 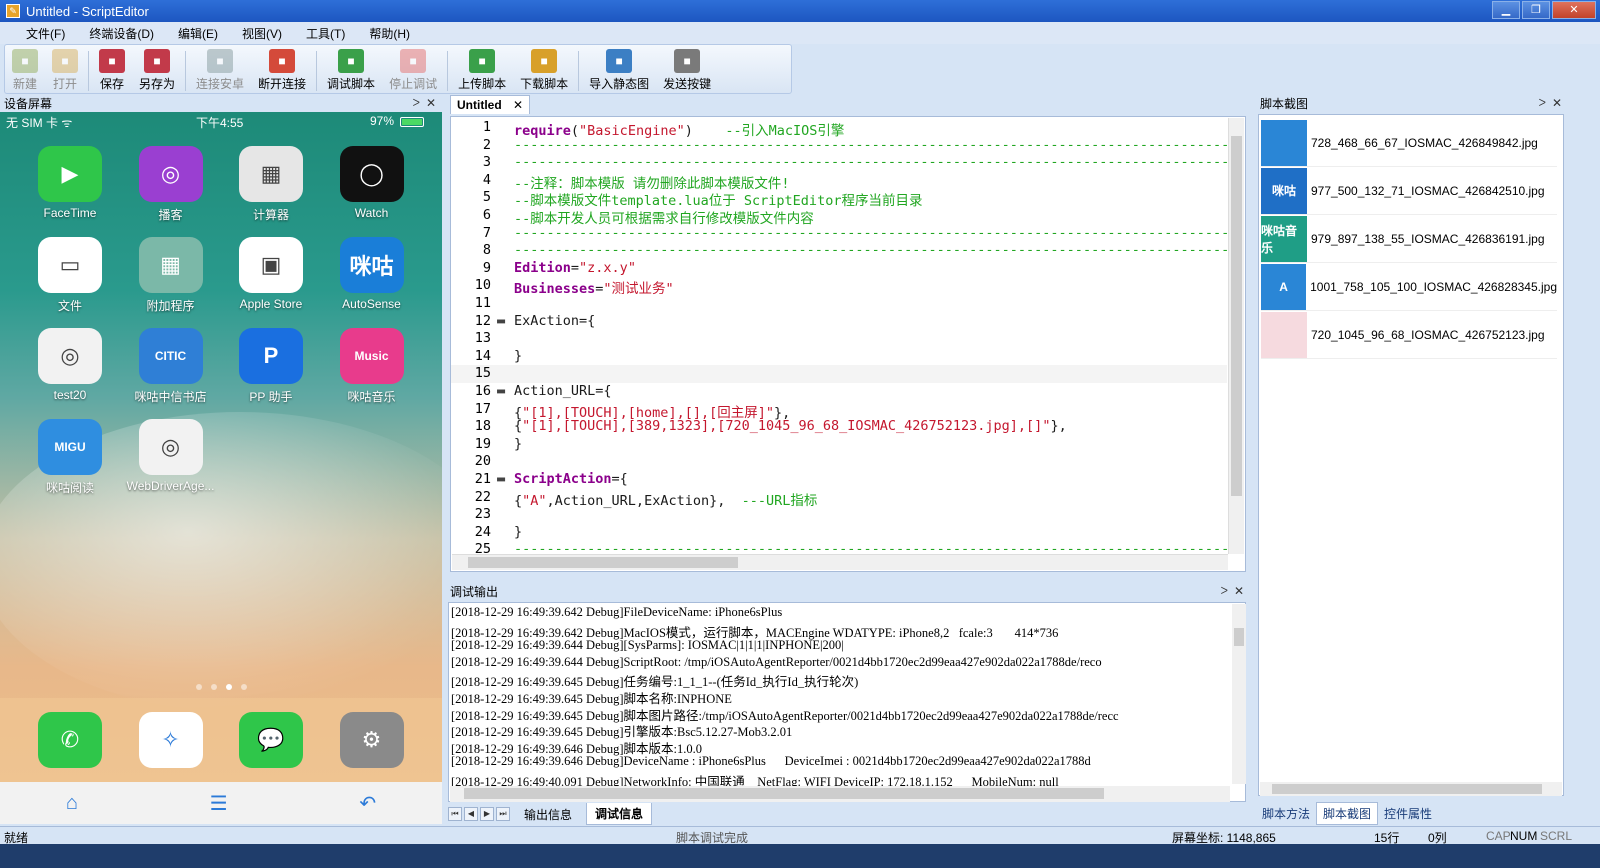 I want to click on next-tab-arrow: ▶, so click(x=487, y=814).